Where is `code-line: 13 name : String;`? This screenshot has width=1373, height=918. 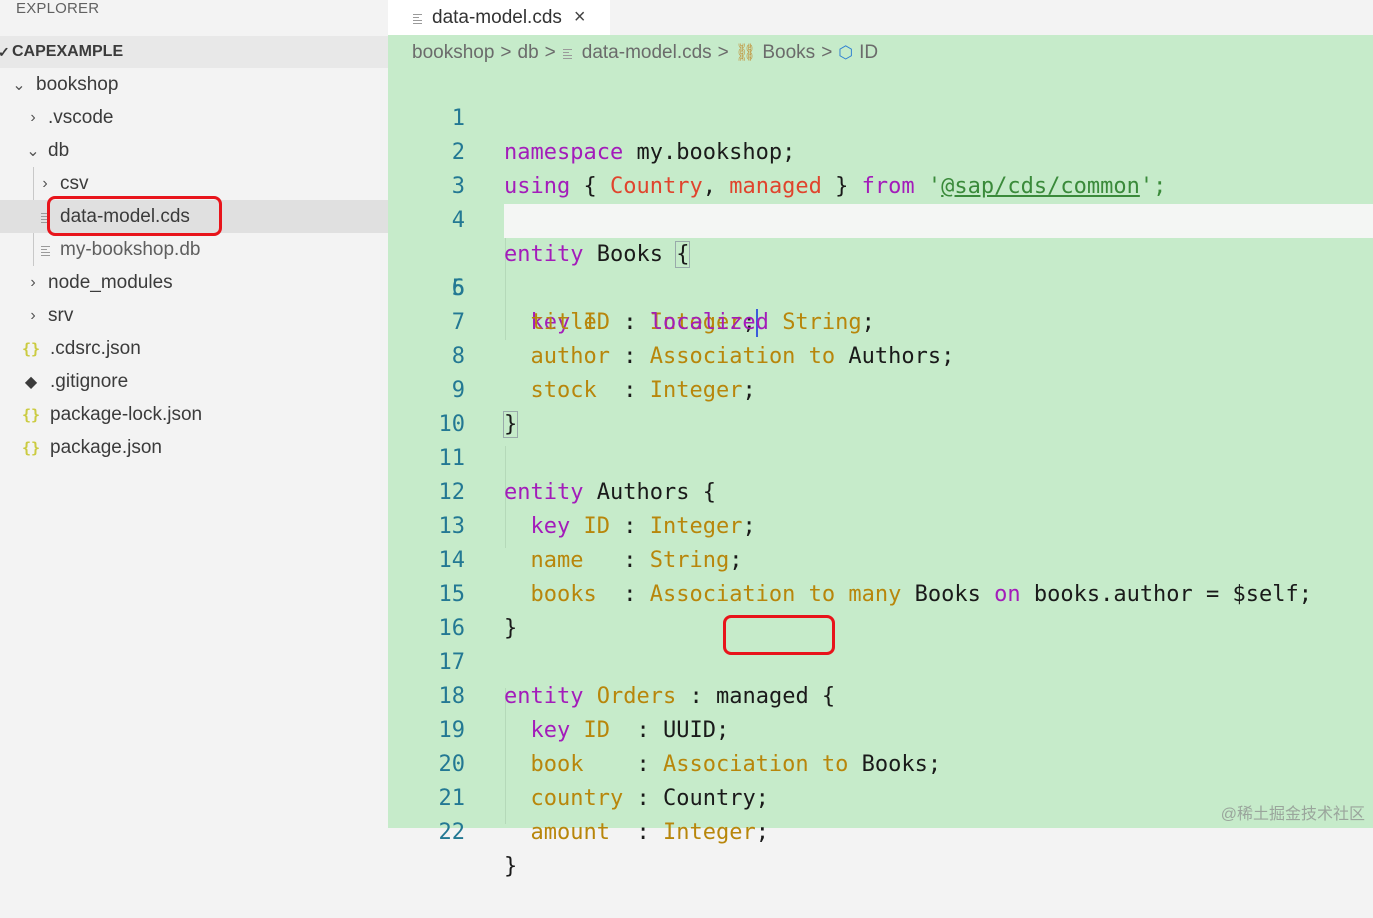 code-line: 13 name : String; is located at coordinates (880, 524).